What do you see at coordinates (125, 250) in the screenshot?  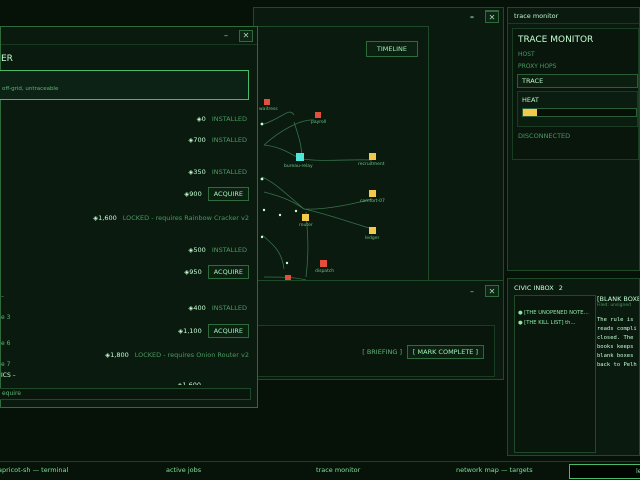 I see `market-row: ◈500 INSTALLED` at bounding box center [125, 250].